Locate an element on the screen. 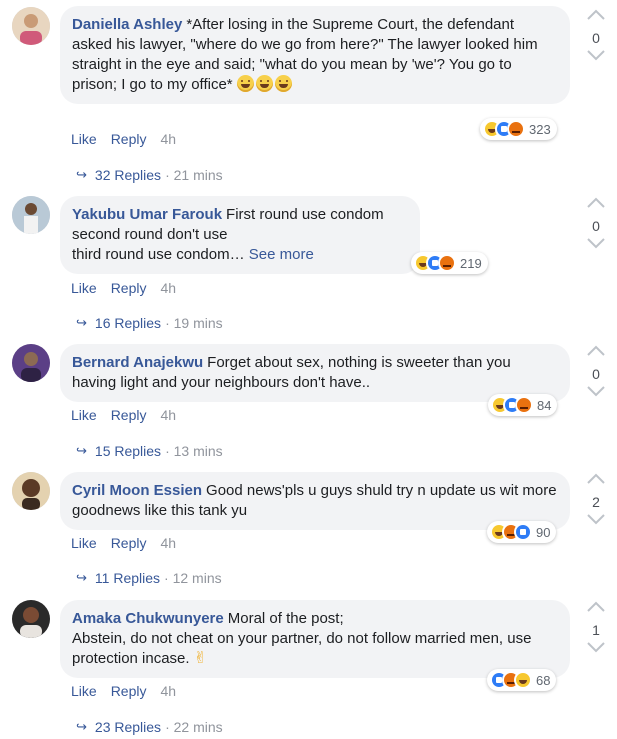 The height and width of the screenshot is (739, 617). comment-author: Cyril Moon Essien is located at coordinates (137, 490).